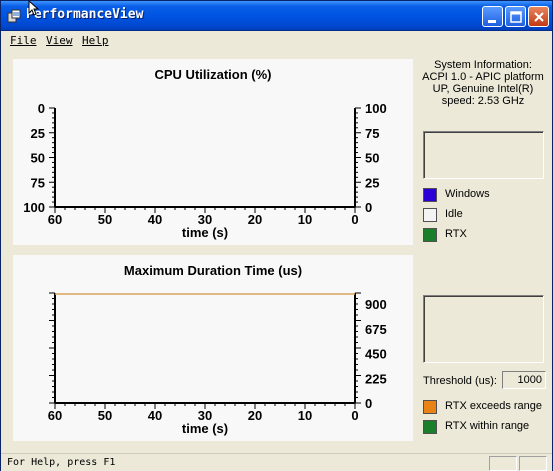  Describe the element at coordinates (430, 407) in the screenshot. I see `legend-rtx-exceeds-swatch` at that location.